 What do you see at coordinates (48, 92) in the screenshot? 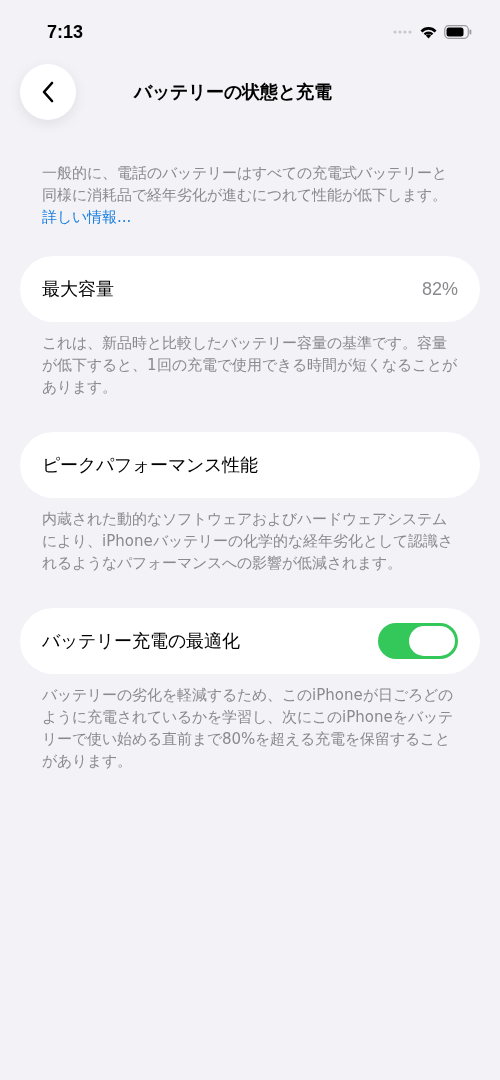
I see `back-chevron-icon` at bounding box center [48, 92].